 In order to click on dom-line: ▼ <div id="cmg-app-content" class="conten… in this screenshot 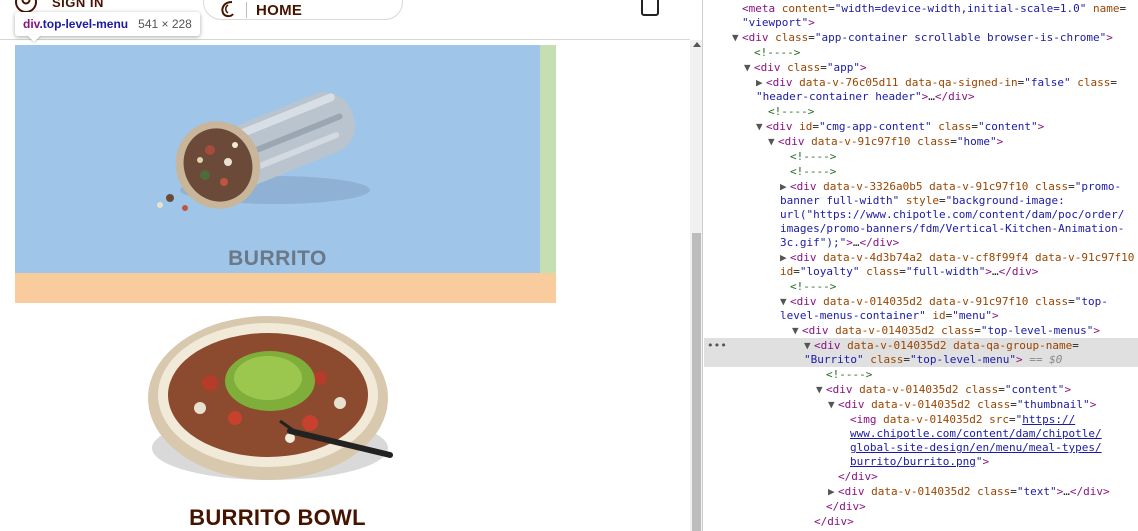, I will do `click(900, 126)`.